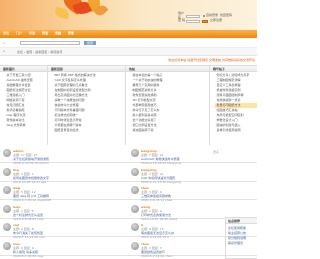 Image resolution: width=320 pixels, height=259 pixels. What do you see at coordinates (128, 43) in the screenshot?
I see `search-bar: ⌕ 搜索` at bounding box center [128, 43].